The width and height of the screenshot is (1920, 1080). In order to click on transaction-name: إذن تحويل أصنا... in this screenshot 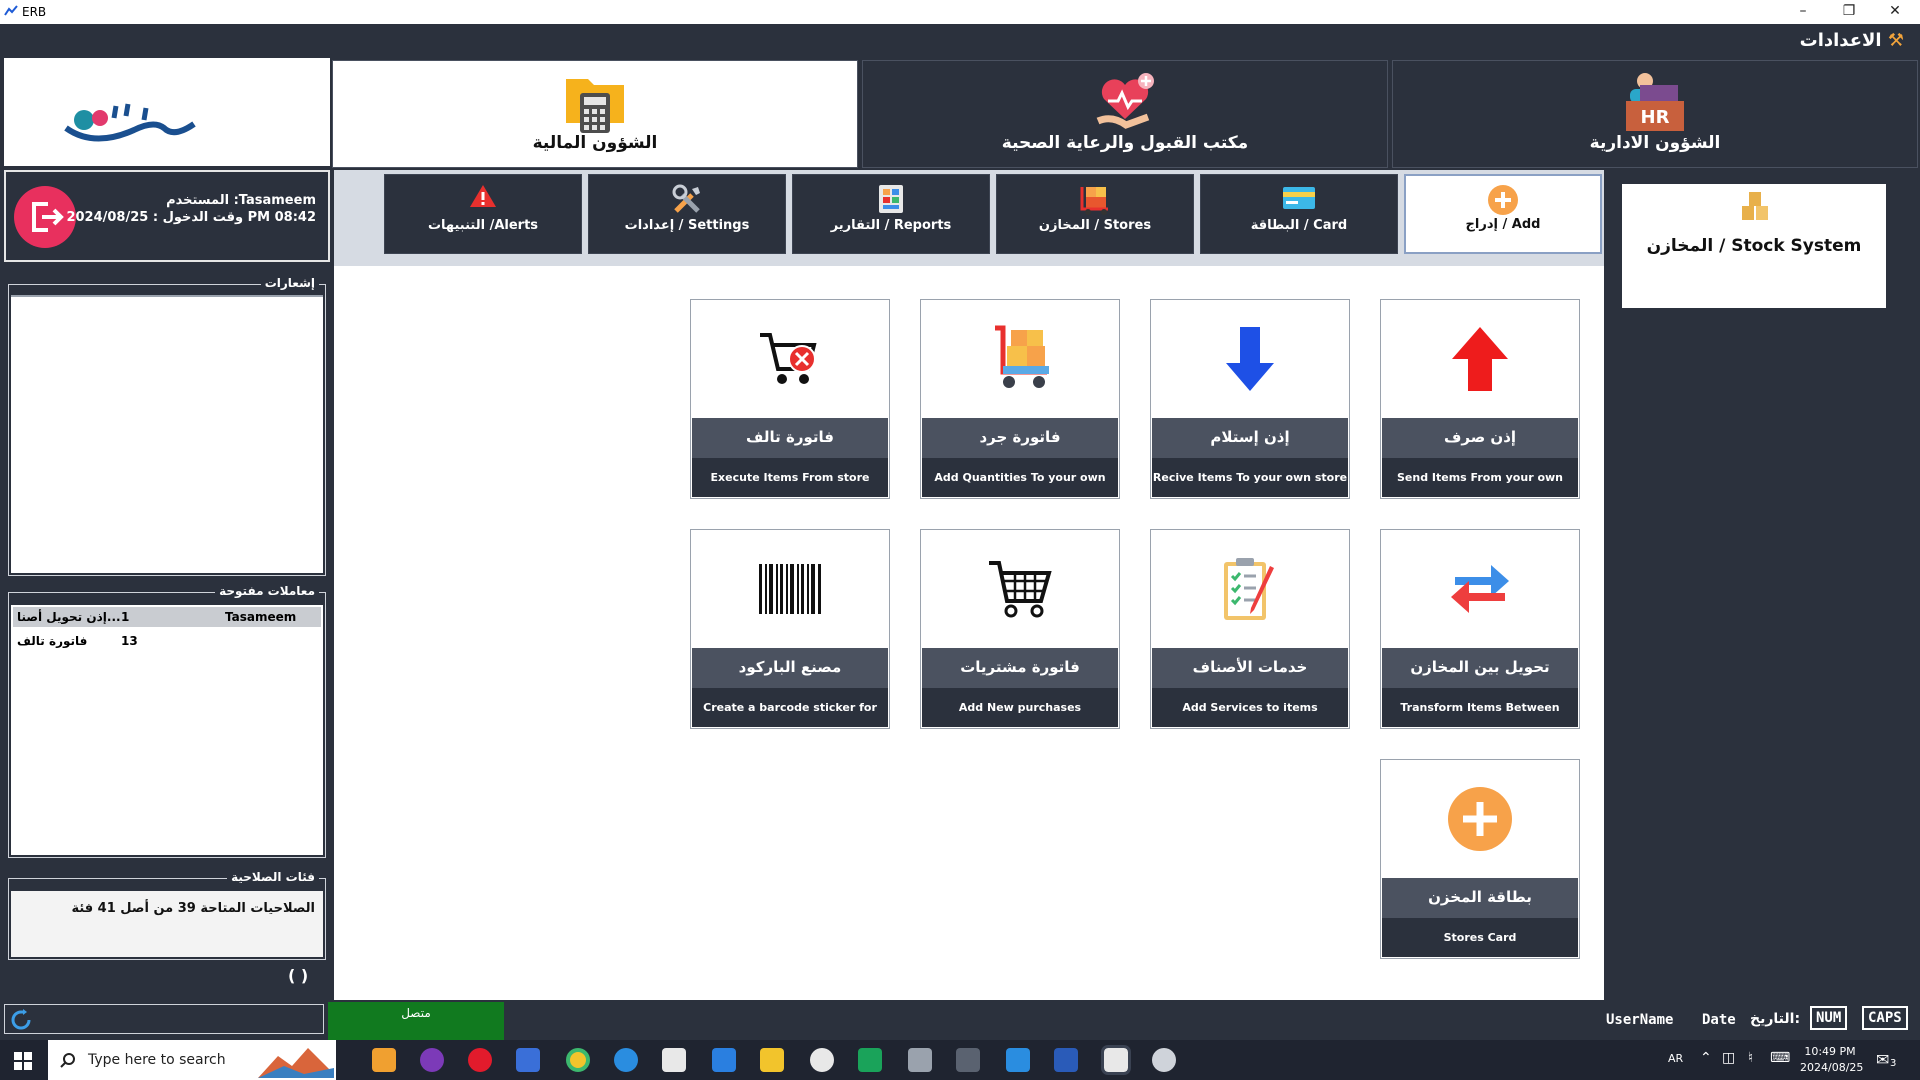, I will do `click(69, 617)`.